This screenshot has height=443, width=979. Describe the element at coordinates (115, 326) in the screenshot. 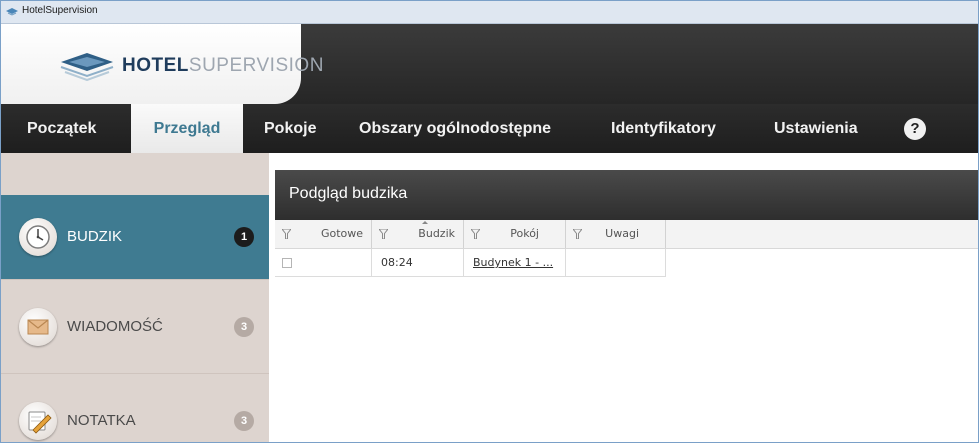

I see `sidebar-label-wiadomosc: WIADOMOŚĆ` at that location.